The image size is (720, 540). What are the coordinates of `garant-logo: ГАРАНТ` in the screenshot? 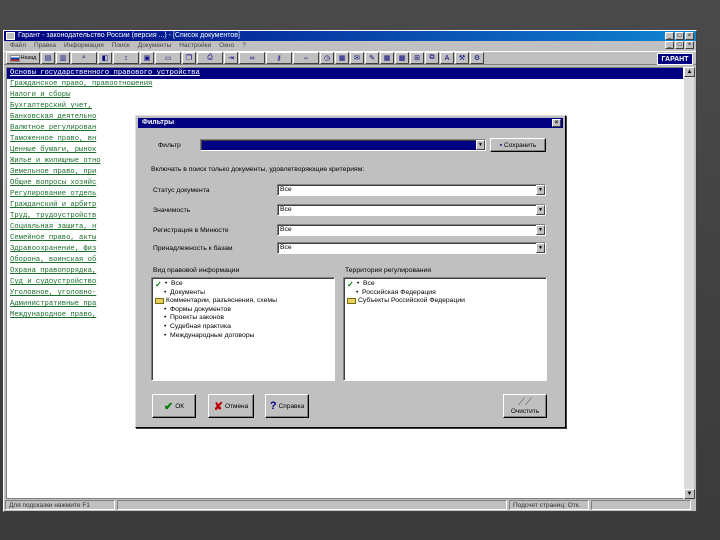 It's located at (675, 59).